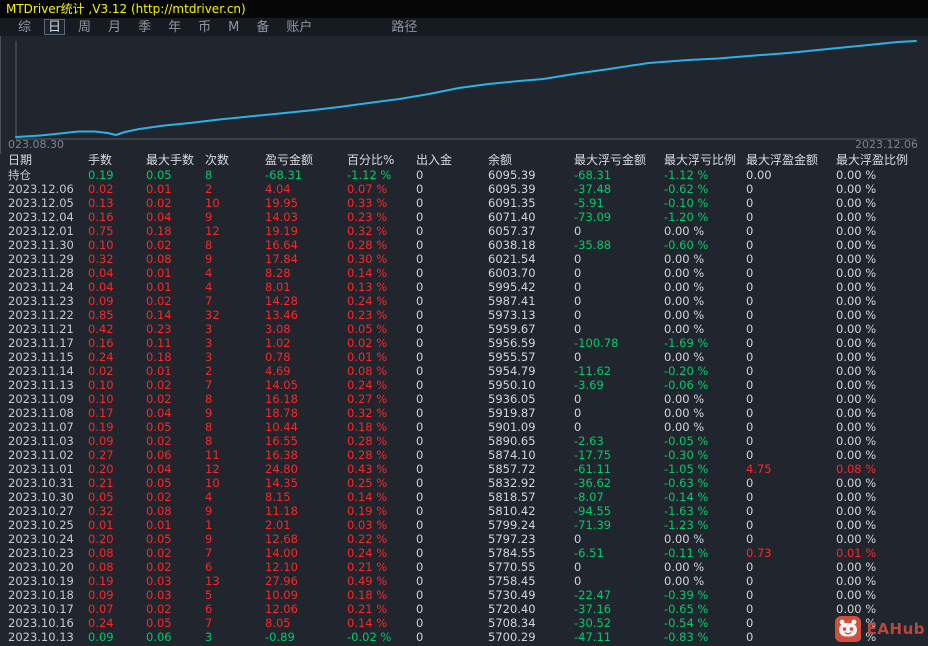  I want to click on table-cell: 5758.45, so click(512, 581).